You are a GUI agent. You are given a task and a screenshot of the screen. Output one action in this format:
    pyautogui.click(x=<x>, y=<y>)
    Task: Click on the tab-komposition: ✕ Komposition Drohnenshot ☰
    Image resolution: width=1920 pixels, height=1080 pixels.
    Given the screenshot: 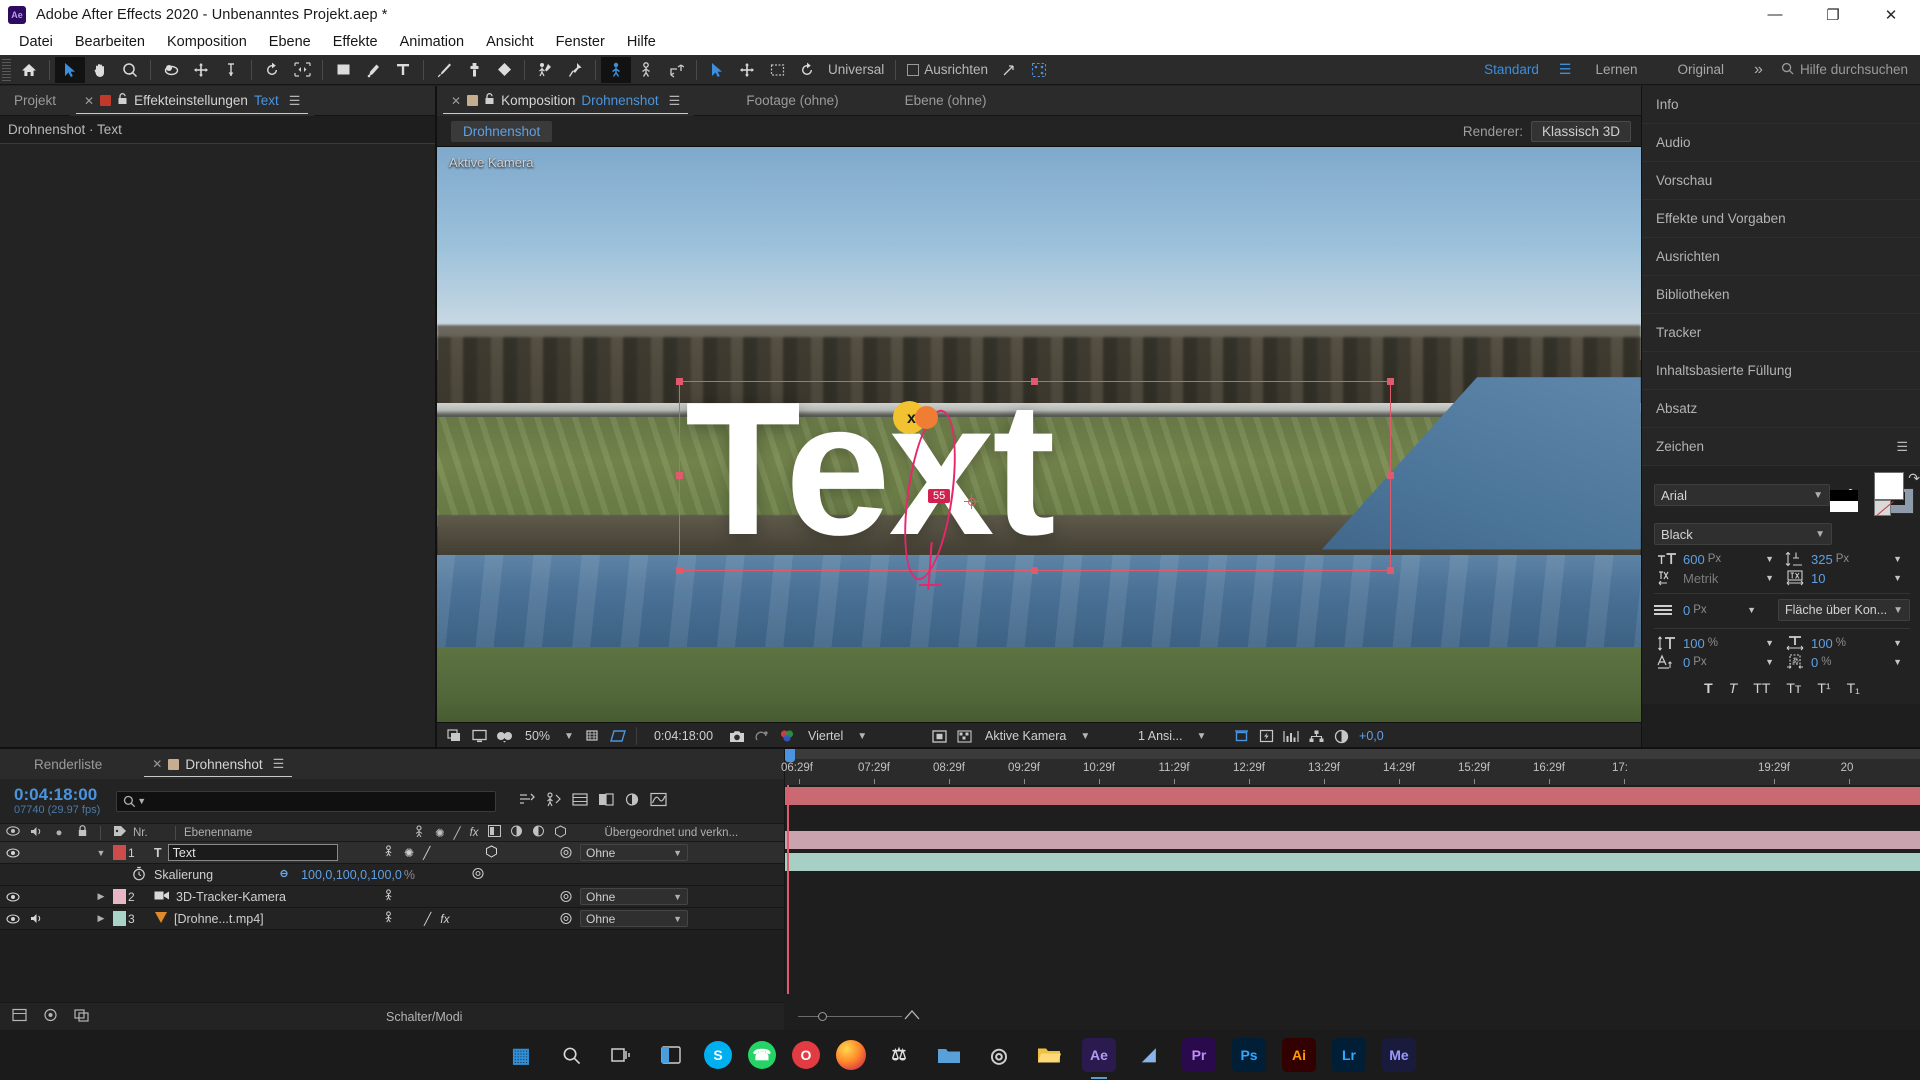 What is the action you would take?
    pyautogui.click(x=566, y=100)
    